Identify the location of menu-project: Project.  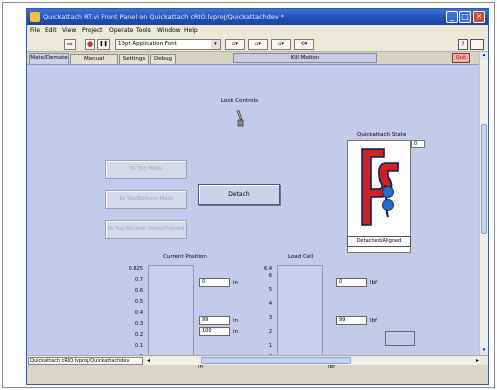
(92, 30).